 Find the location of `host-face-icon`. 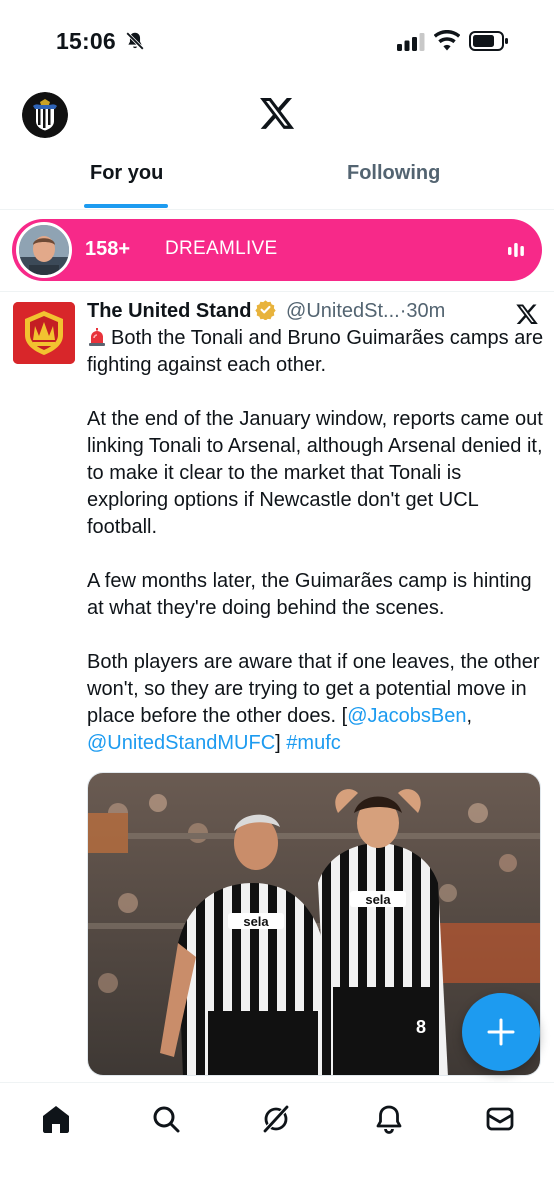

host-face-icon is located at coordinates (44, 250).